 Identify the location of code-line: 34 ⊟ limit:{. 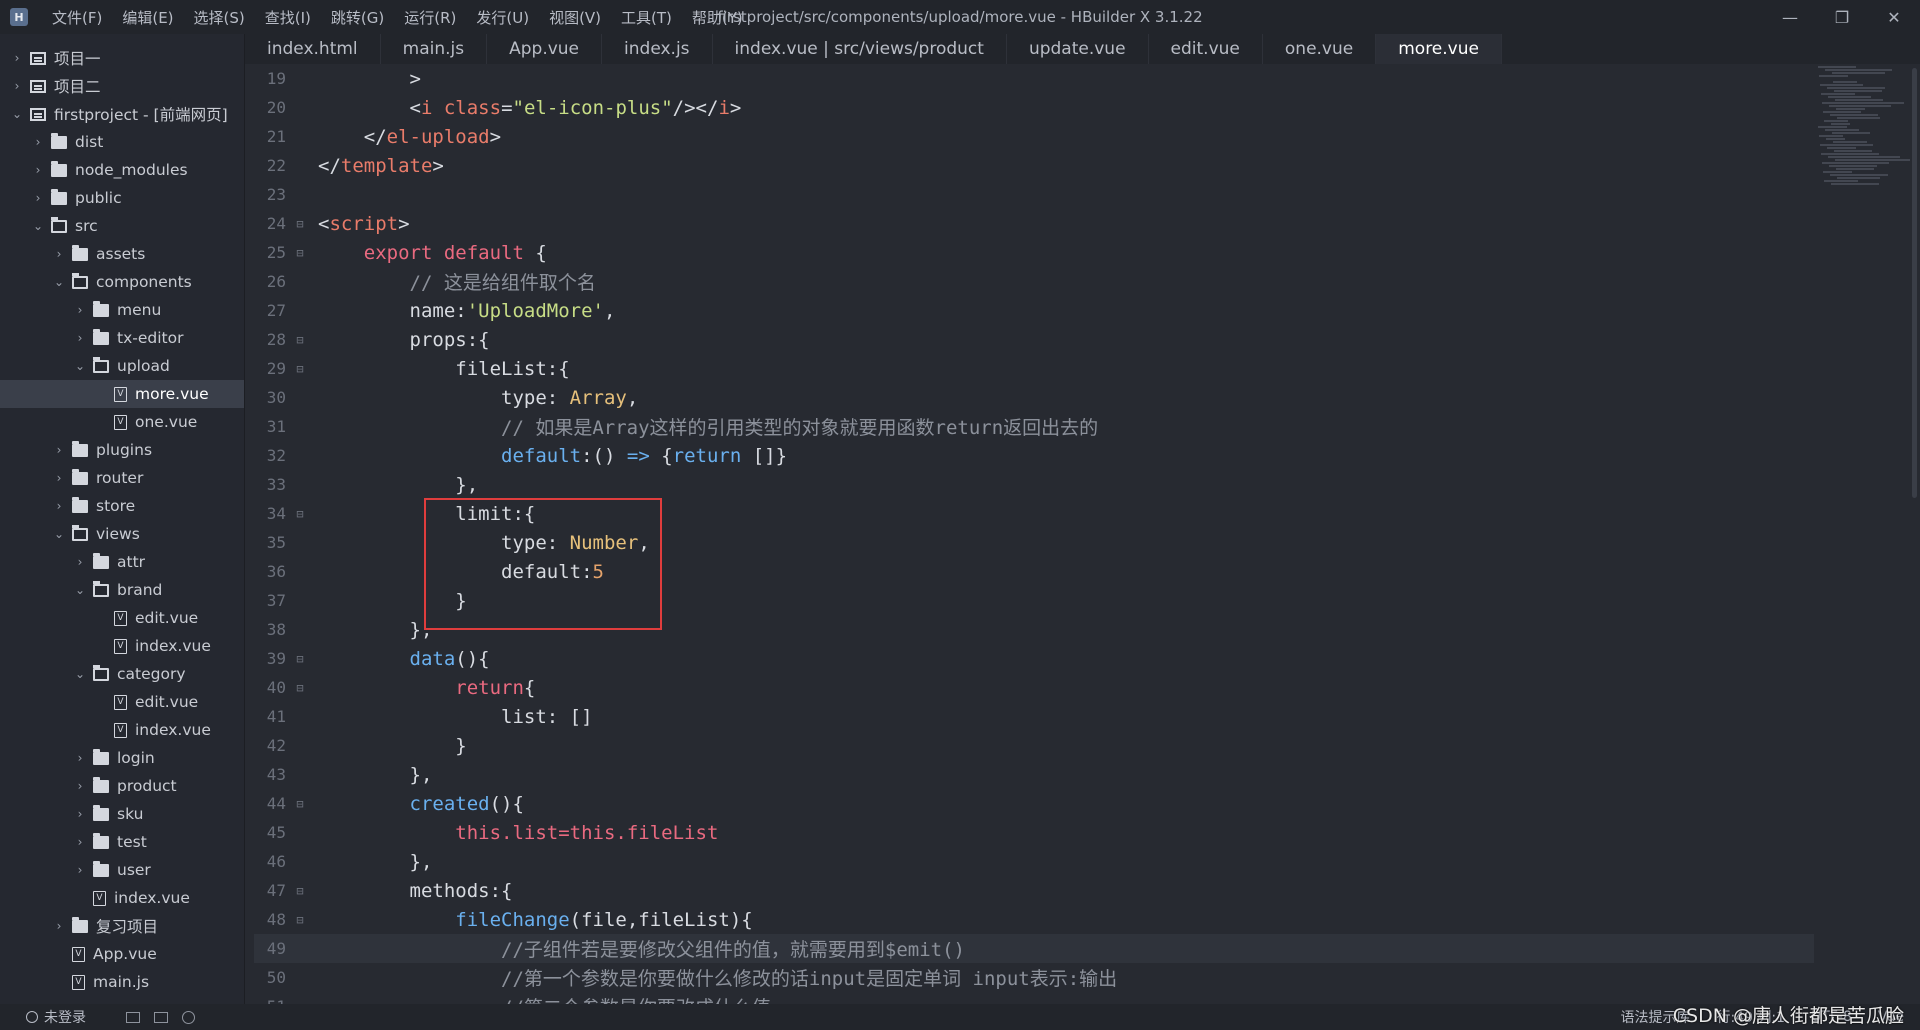
(1034, 513).